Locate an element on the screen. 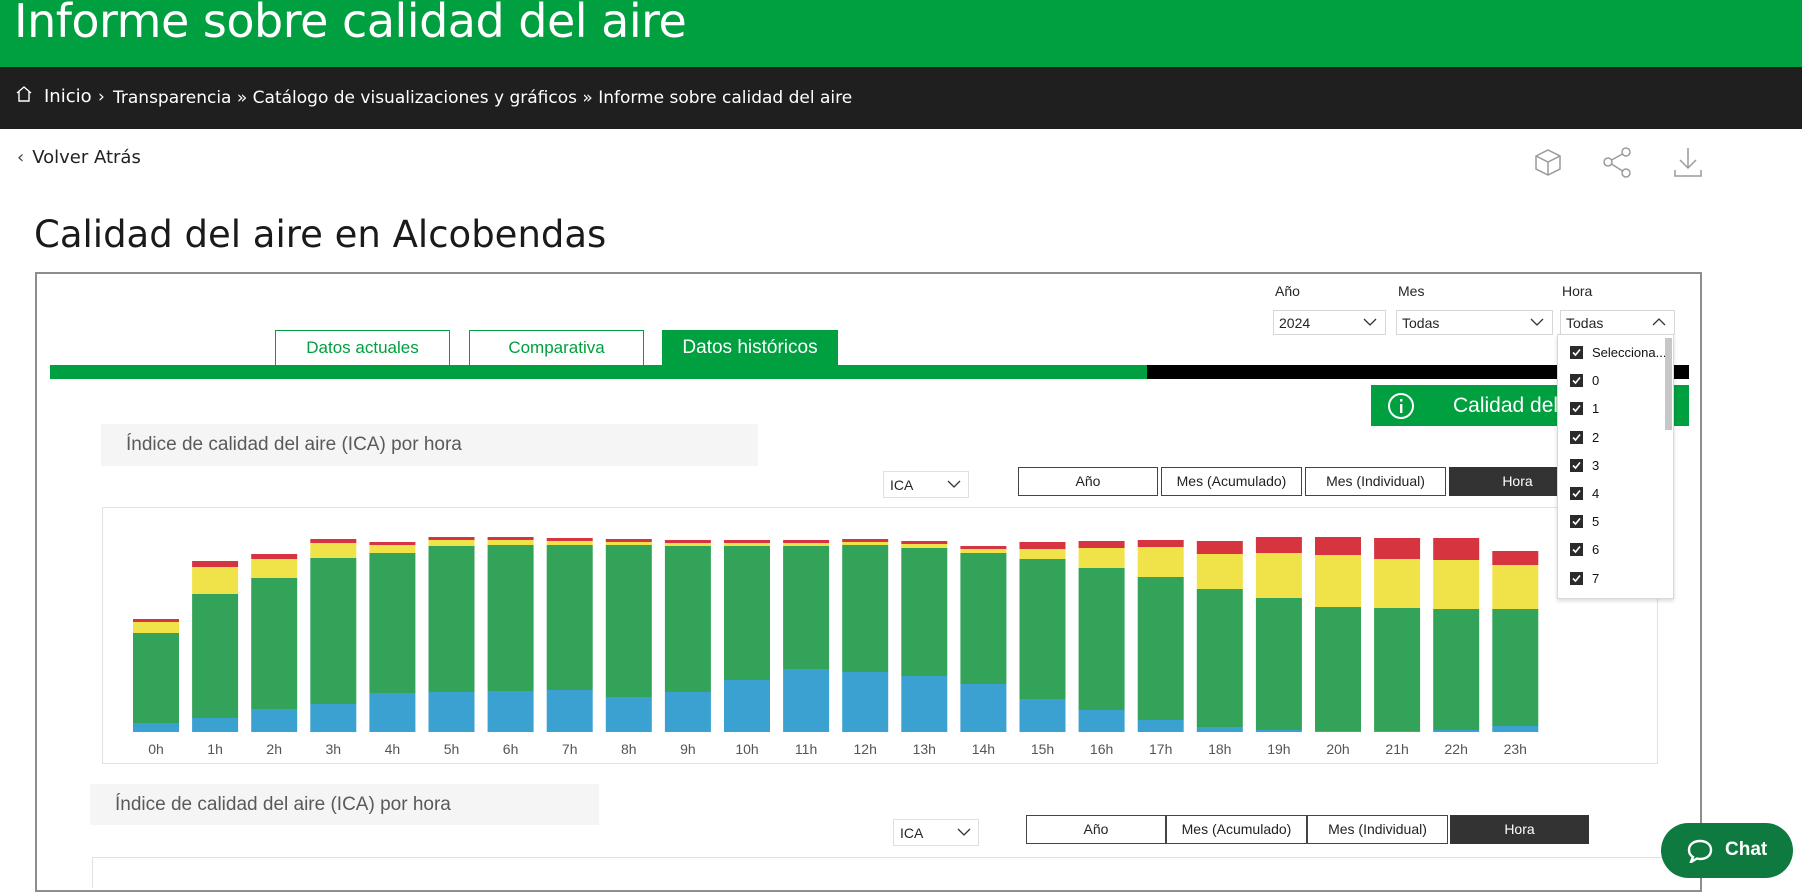  segment-mes-individual-2: Mes (Individual) is located at coordinates (1377, 829).